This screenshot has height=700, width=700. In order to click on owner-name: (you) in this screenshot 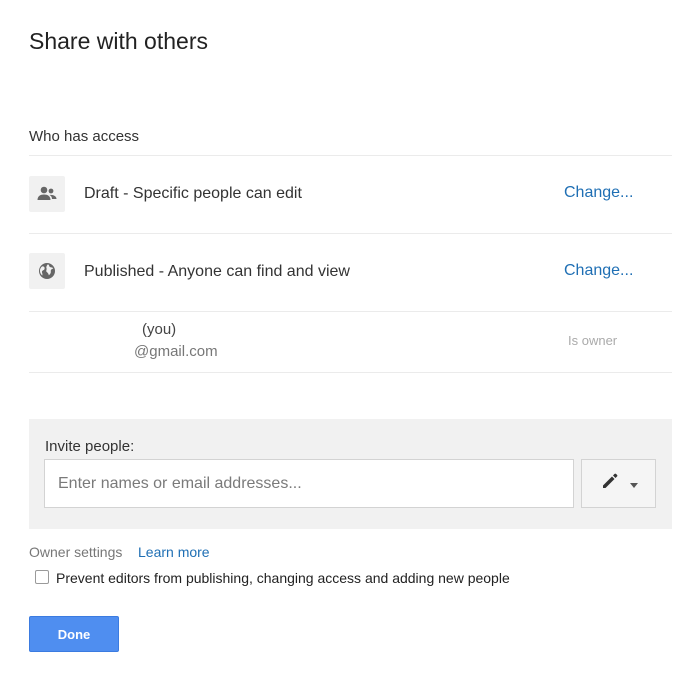, I will do `click(159, 329)`.